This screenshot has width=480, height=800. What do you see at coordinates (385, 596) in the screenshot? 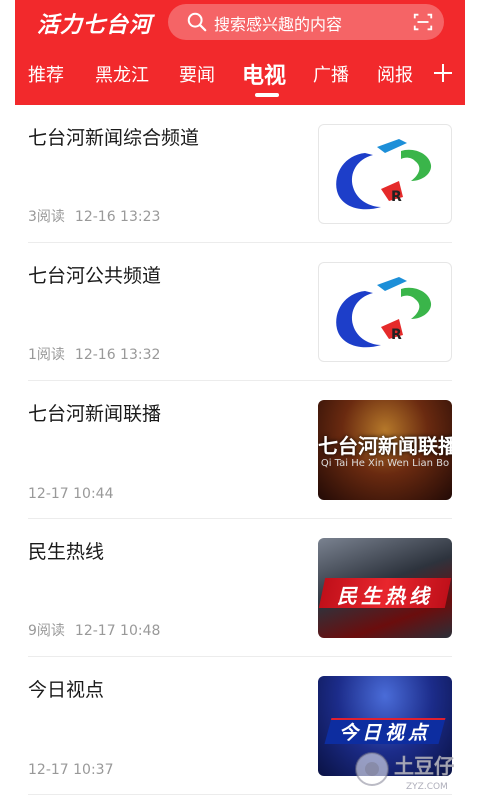
I see `thumbnail-caption: 民生热线` at bounding box center [385, 596].